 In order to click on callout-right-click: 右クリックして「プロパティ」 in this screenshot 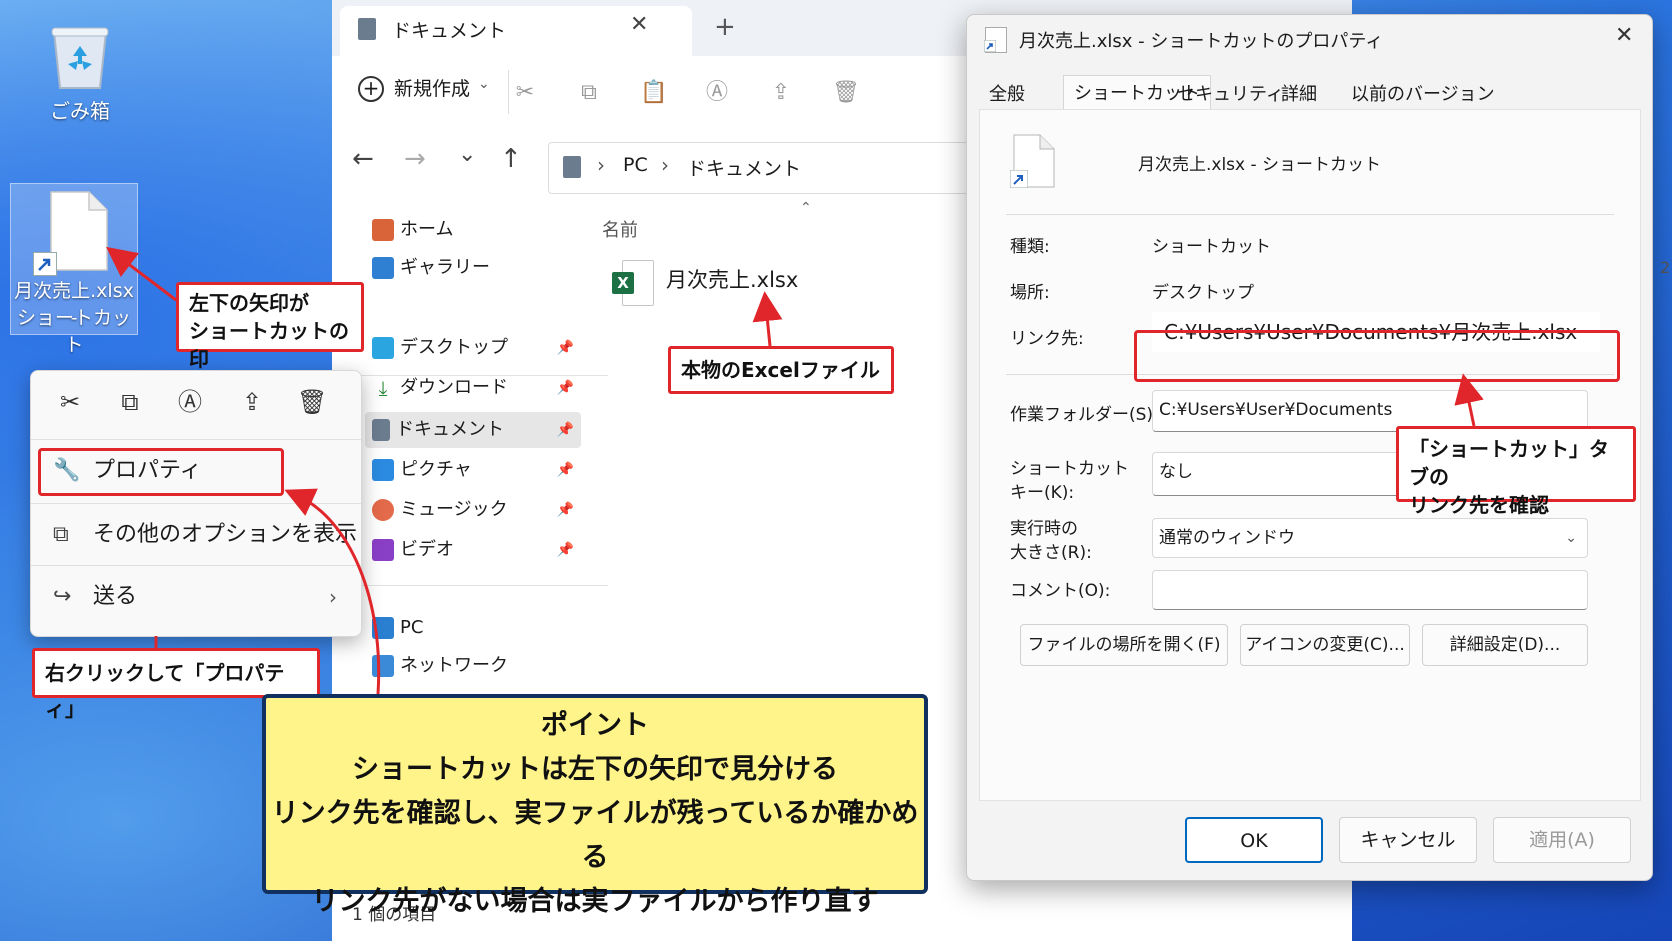, I will do `click(176, 684)`.